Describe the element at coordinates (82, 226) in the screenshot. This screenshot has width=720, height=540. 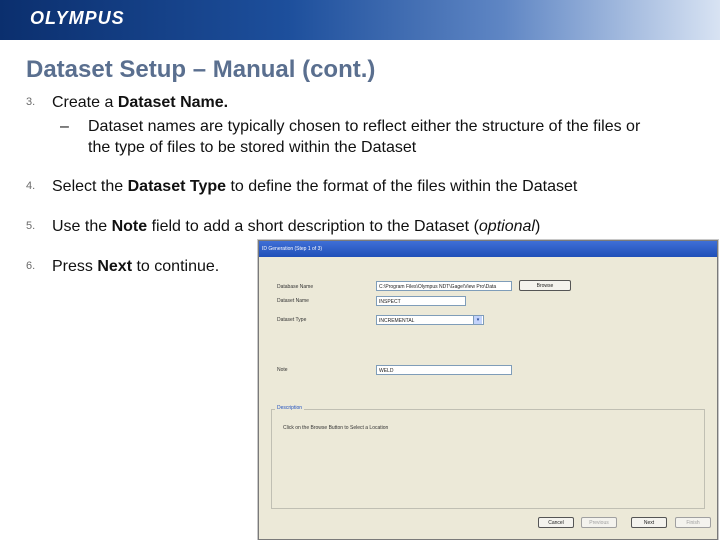
I see `item-text-part: Use the` at that location.